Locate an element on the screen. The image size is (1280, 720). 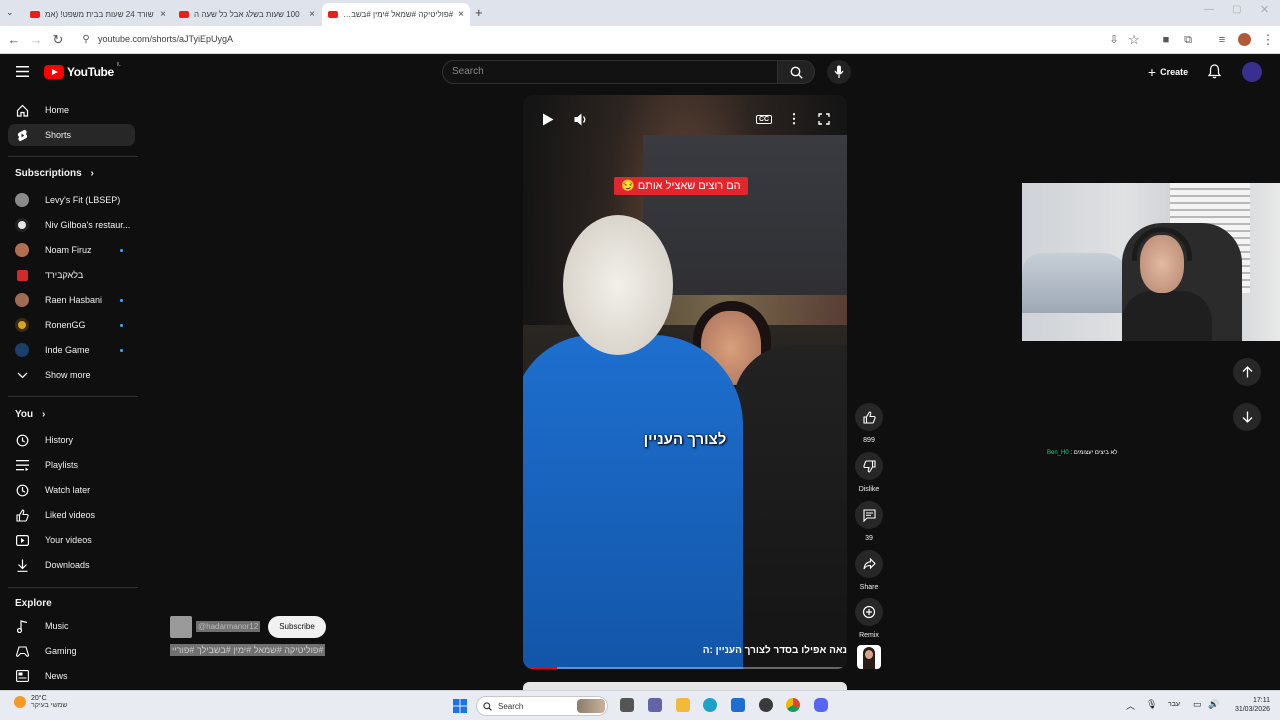
share-button is located at coordinates (869, 564).